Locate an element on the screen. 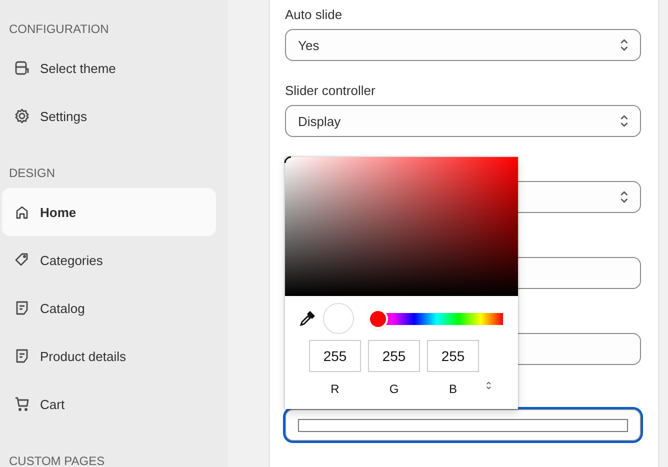  tag-icon is located at coordinates (22, 260).